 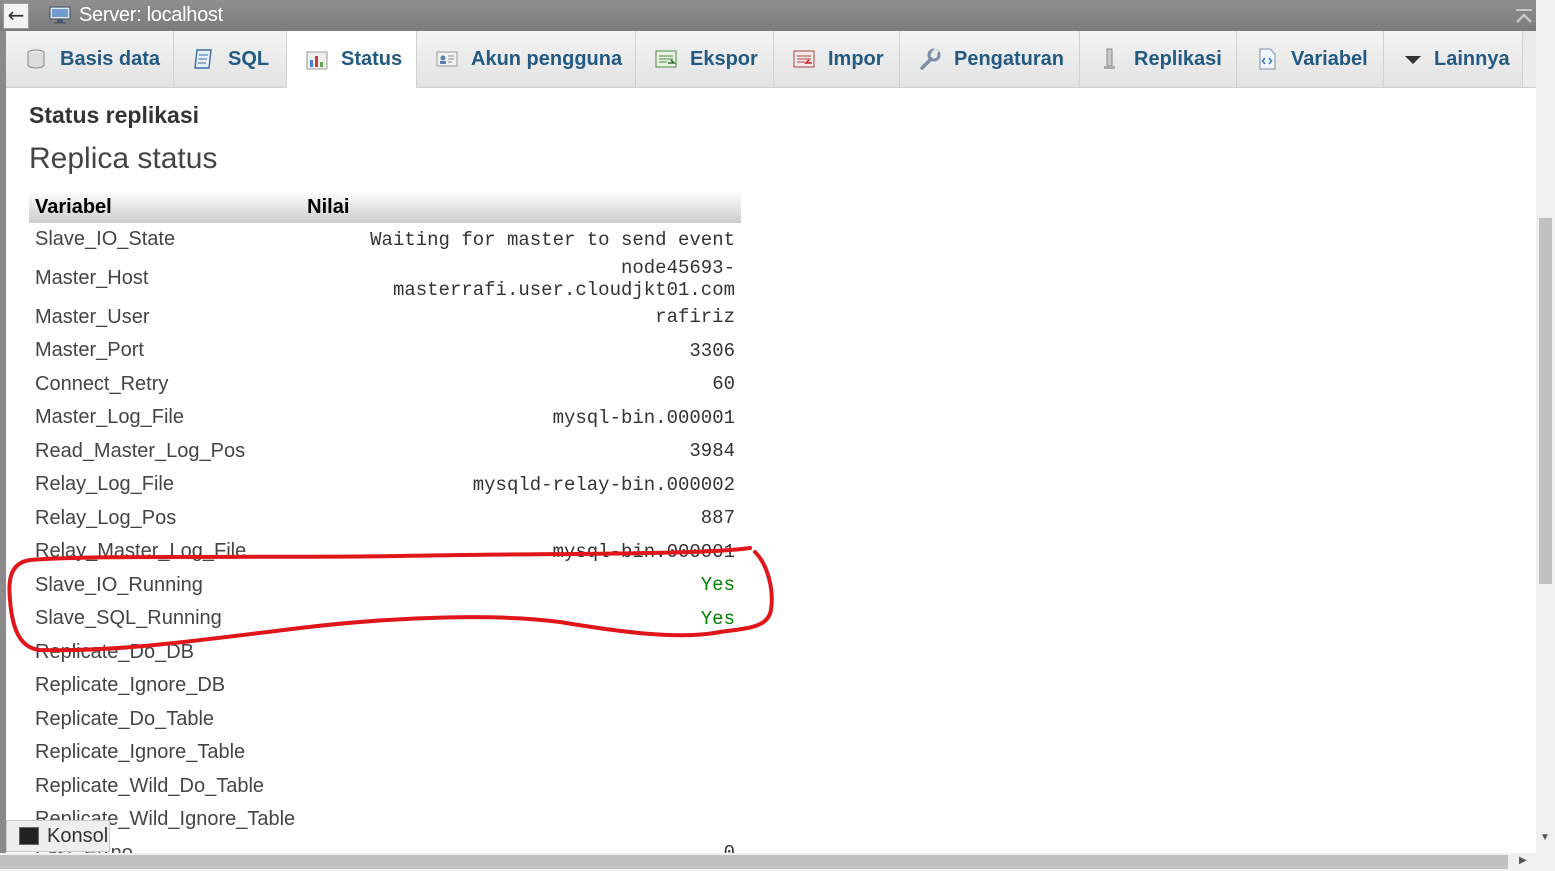 I want to click on tab-label: Basis data, so click(x=110, y=58).